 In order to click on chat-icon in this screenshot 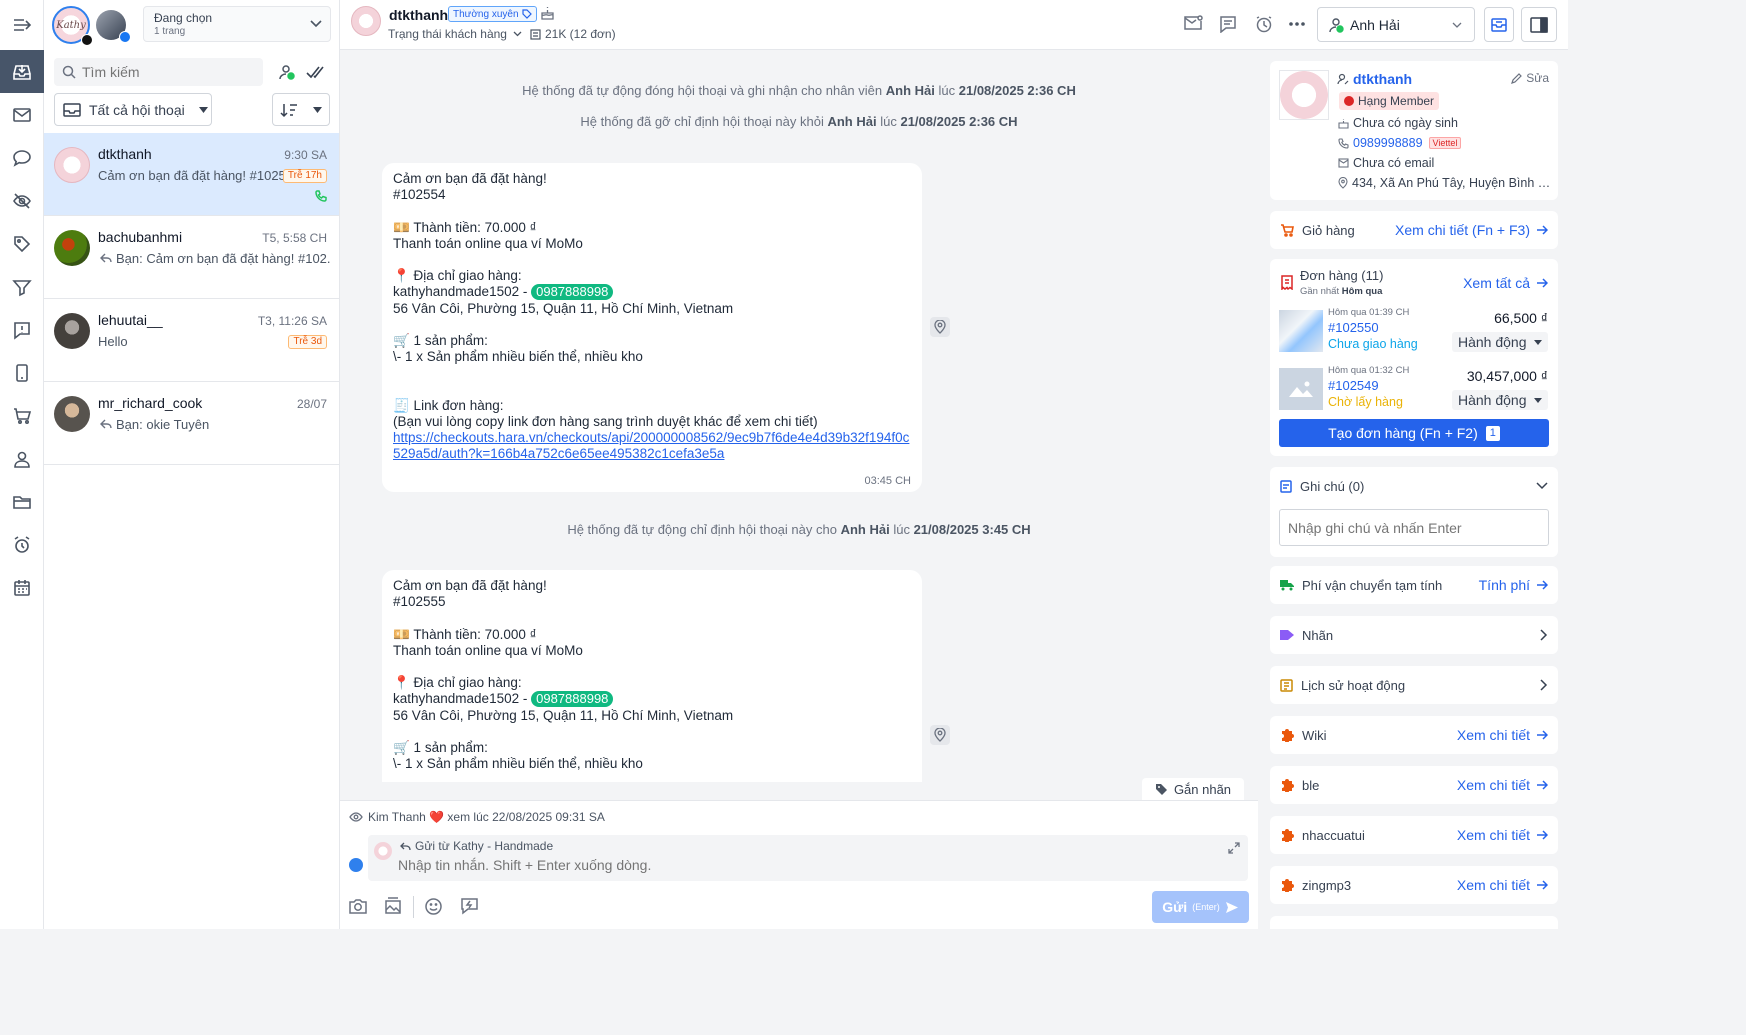, I will do `click(22, 157)`.